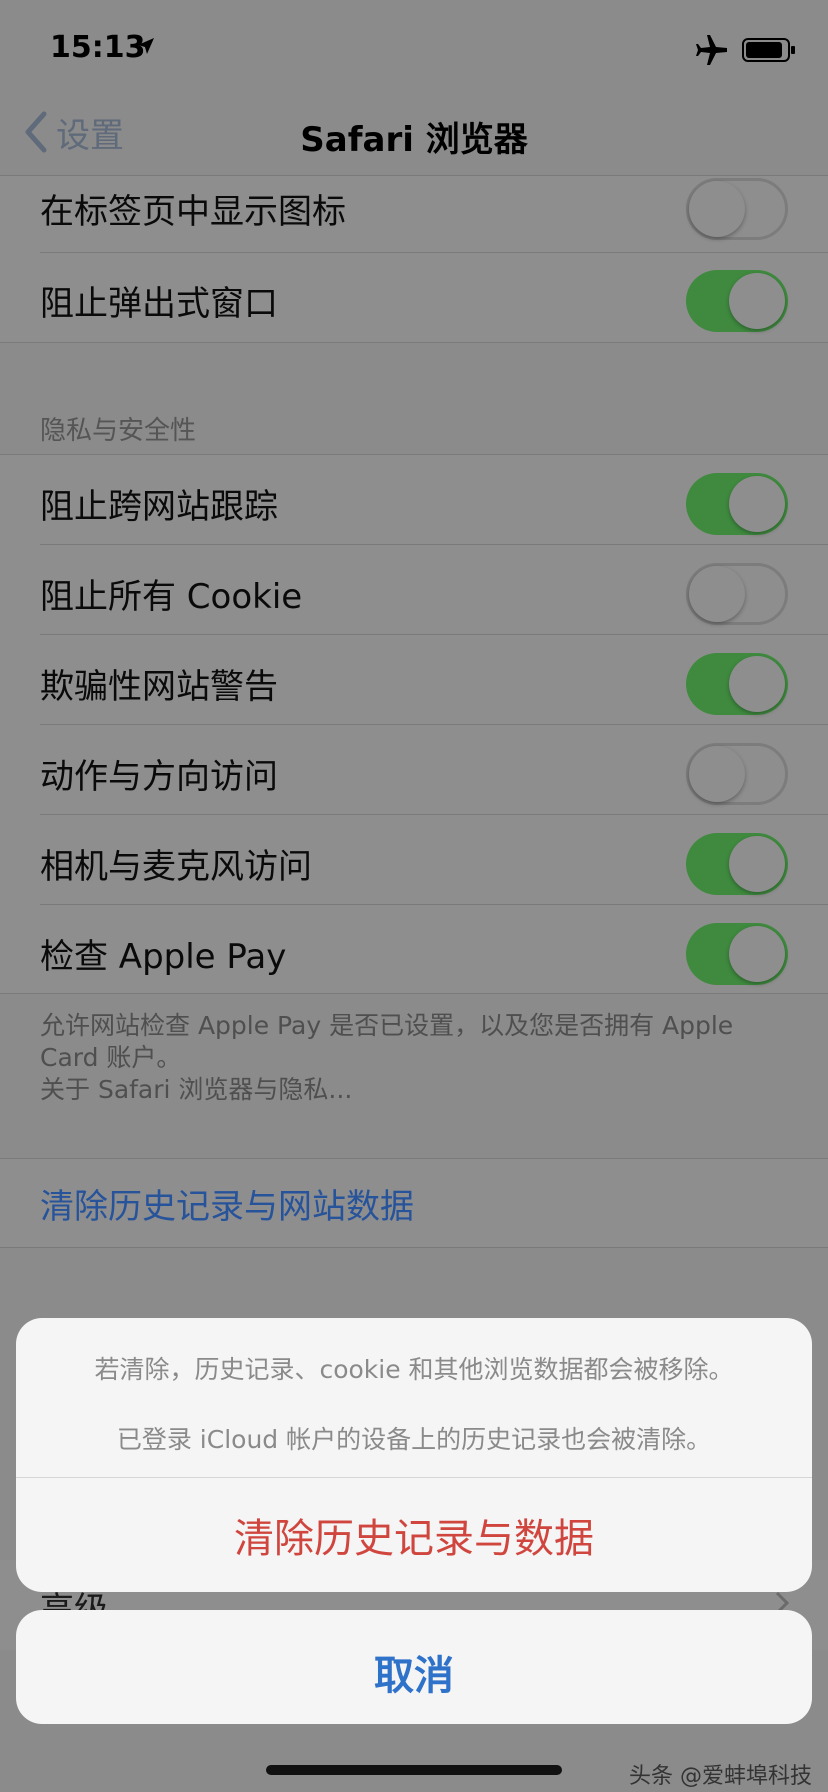  What do you see at coordinates (414, 860) in the screenshot?
I see `list-item: 相机与麦克风访问` at bounding box center [414, 860].